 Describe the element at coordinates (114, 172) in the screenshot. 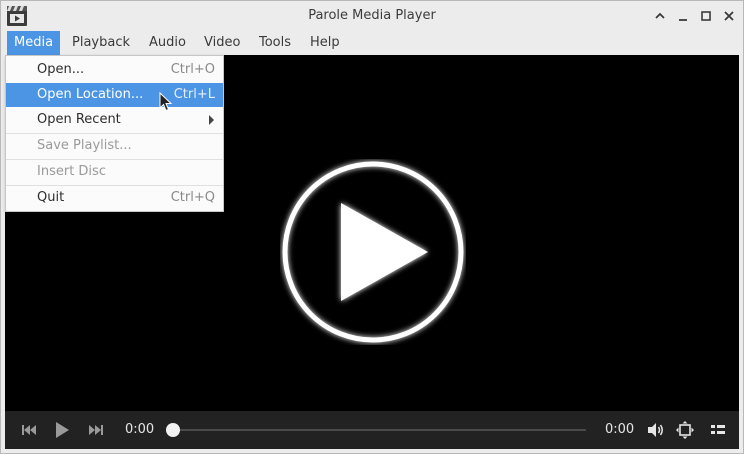

I see `menu-item-insert-disc: Insert Disc` at that location.